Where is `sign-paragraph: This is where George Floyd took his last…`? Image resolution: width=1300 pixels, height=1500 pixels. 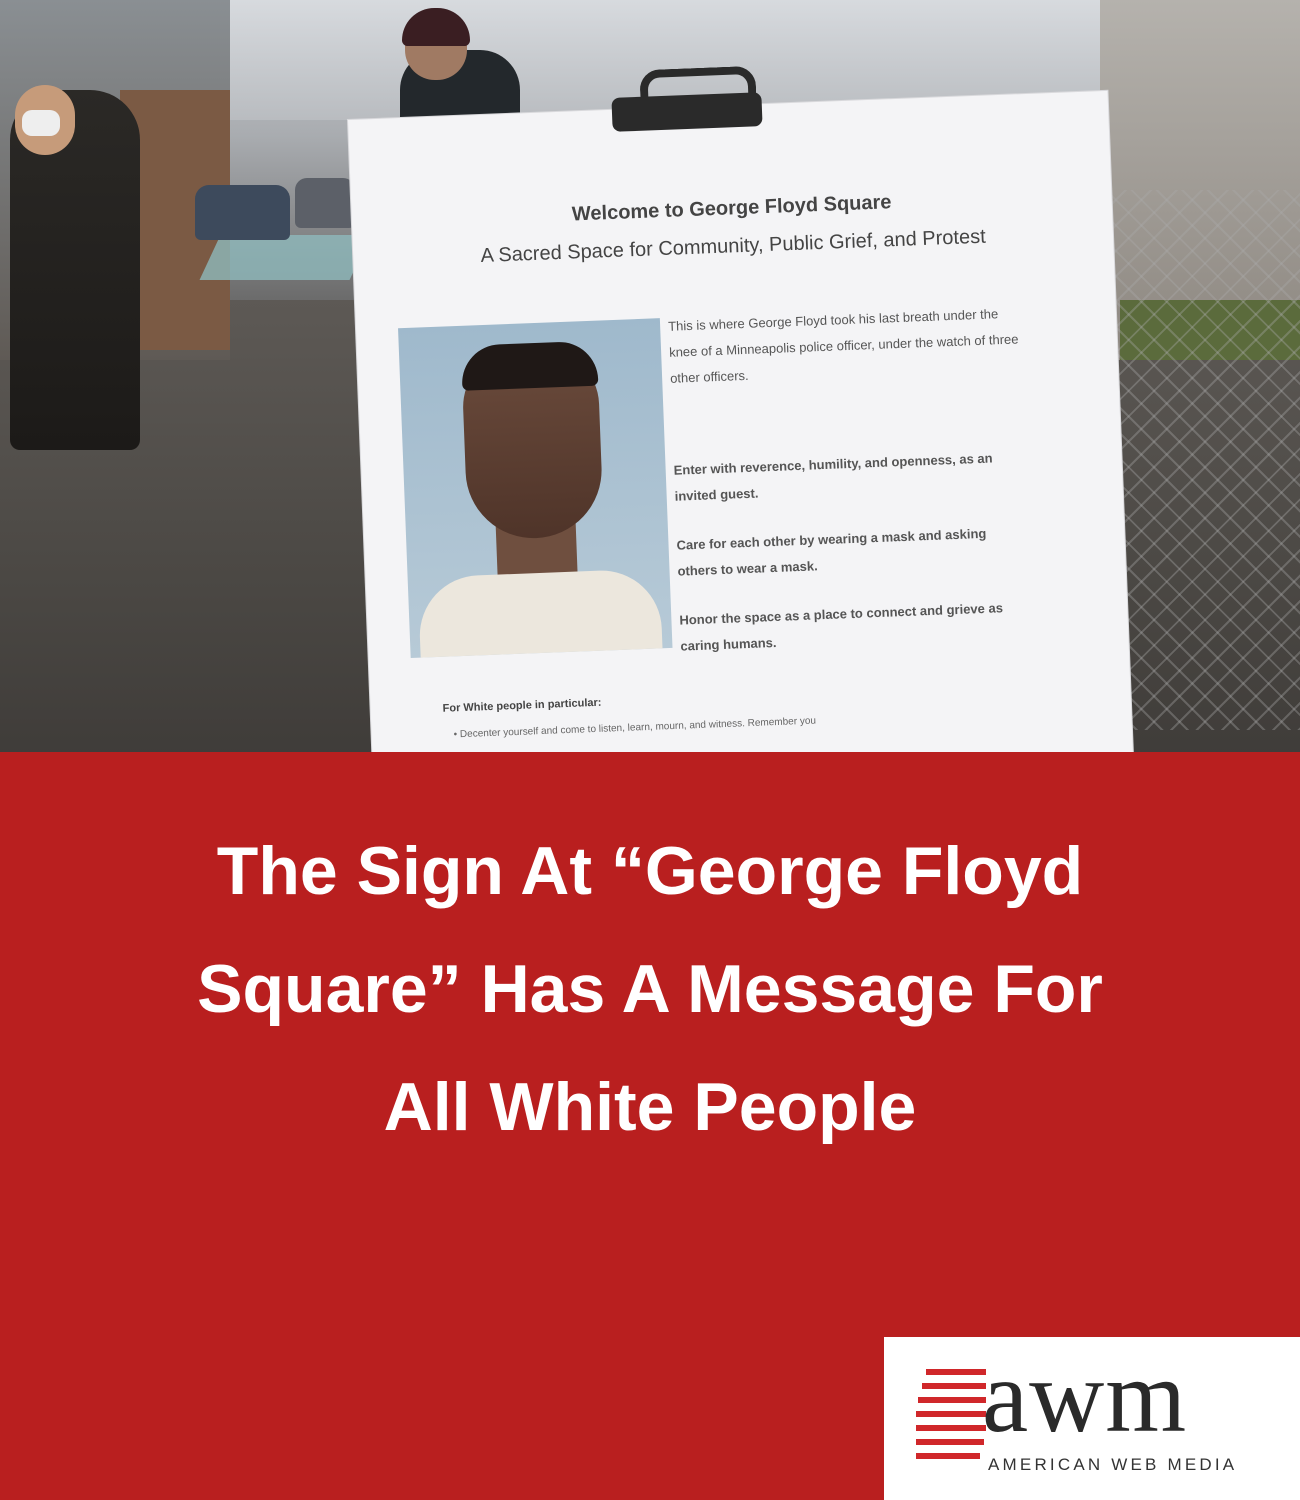
sign-paragraph: This is where George Floyd took his last… is located at coordinates (843, 346).